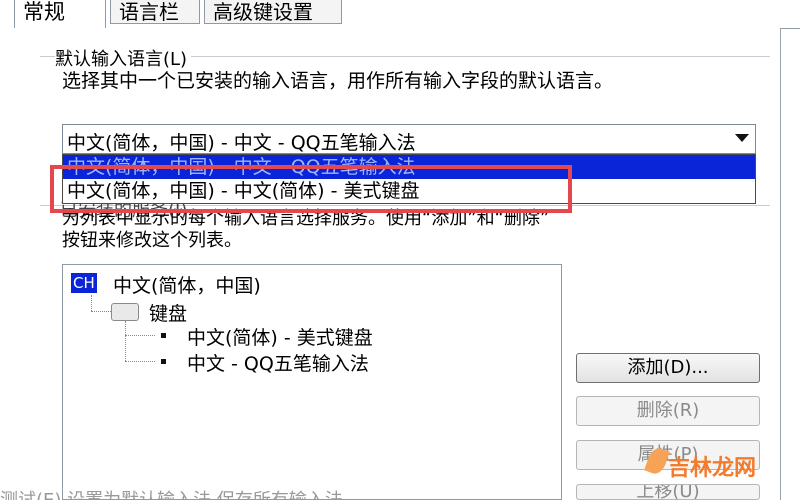 The width and height of the screenshot is (800, 500). I want to click on tree-language-node: 中文(简体，中国), so click(187, 284).